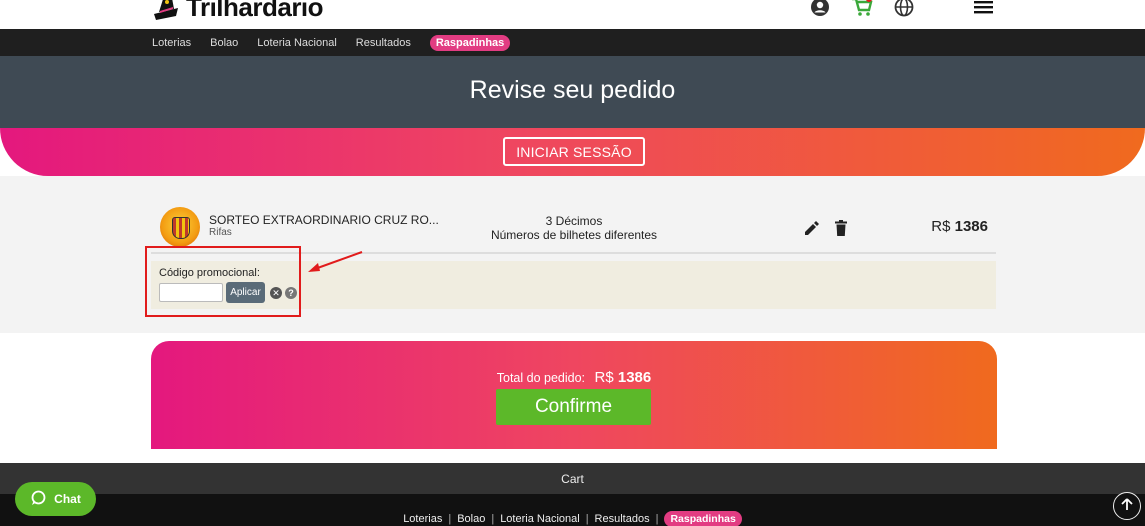 Image resolution: width=1145 pixels, height=526 pixels. I want to click on item-price-currency: R$, so click(941, 226).